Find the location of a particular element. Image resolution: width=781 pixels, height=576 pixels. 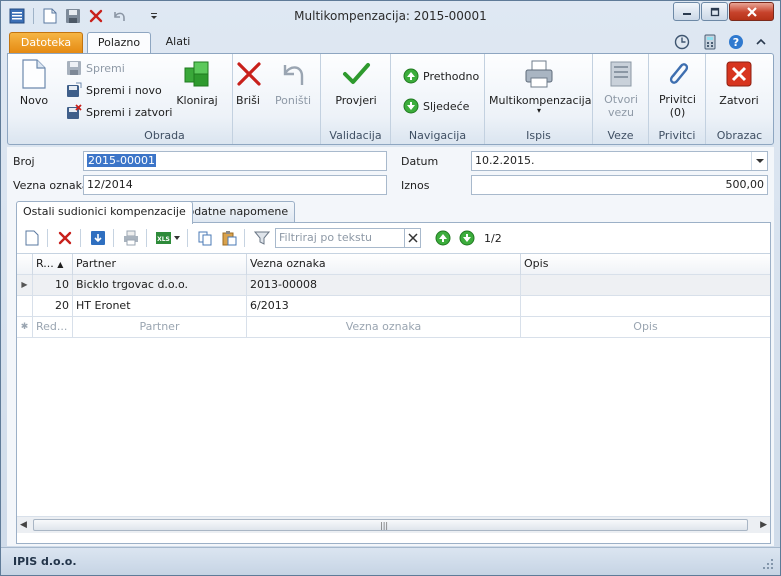

column-header-vezna-oznaka: Vezna oznaka is located at coordinates (384, 264).